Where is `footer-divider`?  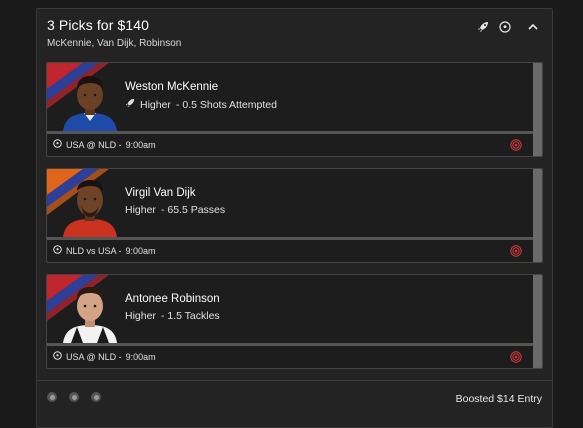
footer-divider is located at coordinates (294, 380).